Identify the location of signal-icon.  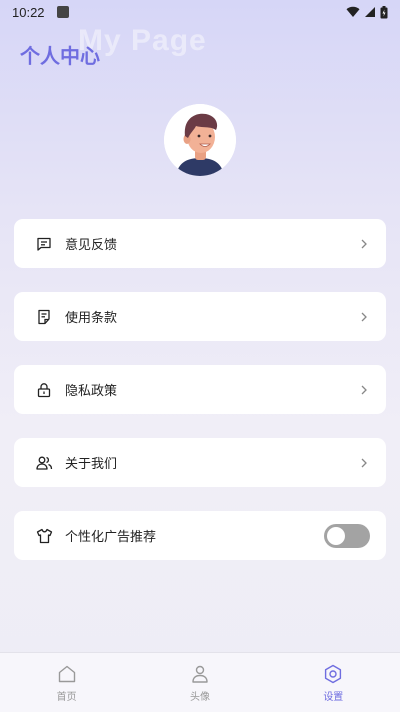
(370, 12).